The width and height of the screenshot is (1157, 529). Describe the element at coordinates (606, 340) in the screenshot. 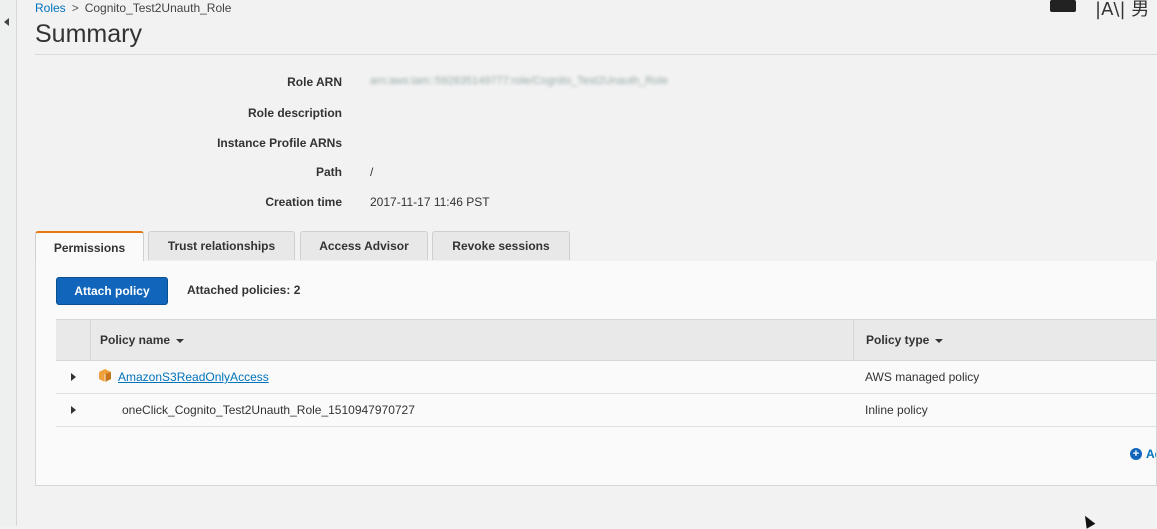

I see `table-header: Policy name Policy type` at that location.